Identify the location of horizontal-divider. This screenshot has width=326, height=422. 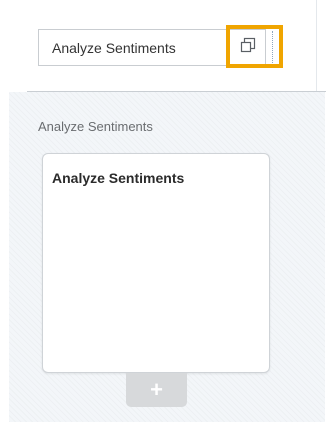
(176, 91).